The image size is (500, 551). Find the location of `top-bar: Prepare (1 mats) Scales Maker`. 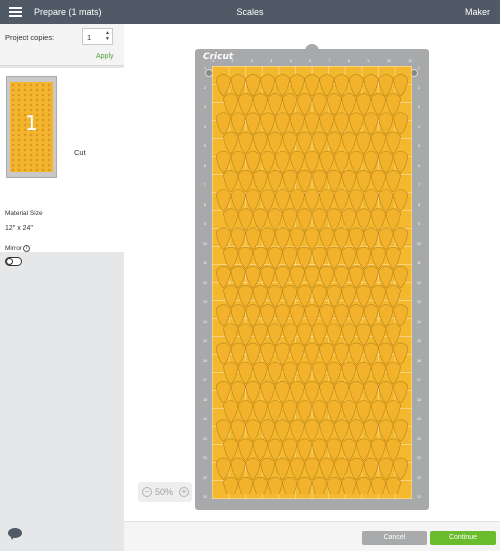

top-bar: Prepare (1 mats) Scales Maker is located at coordinates (250, 12).